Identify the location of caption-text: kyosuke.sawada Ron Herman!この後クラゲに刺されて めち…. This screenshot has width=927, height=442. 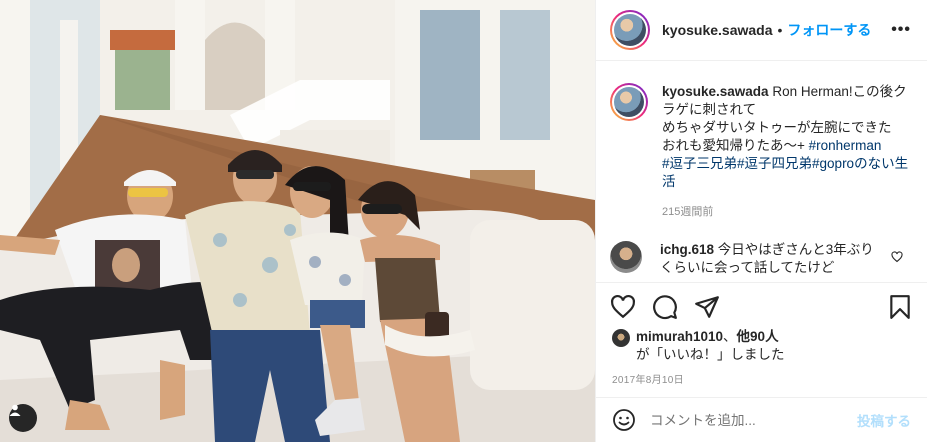
(786, 137).